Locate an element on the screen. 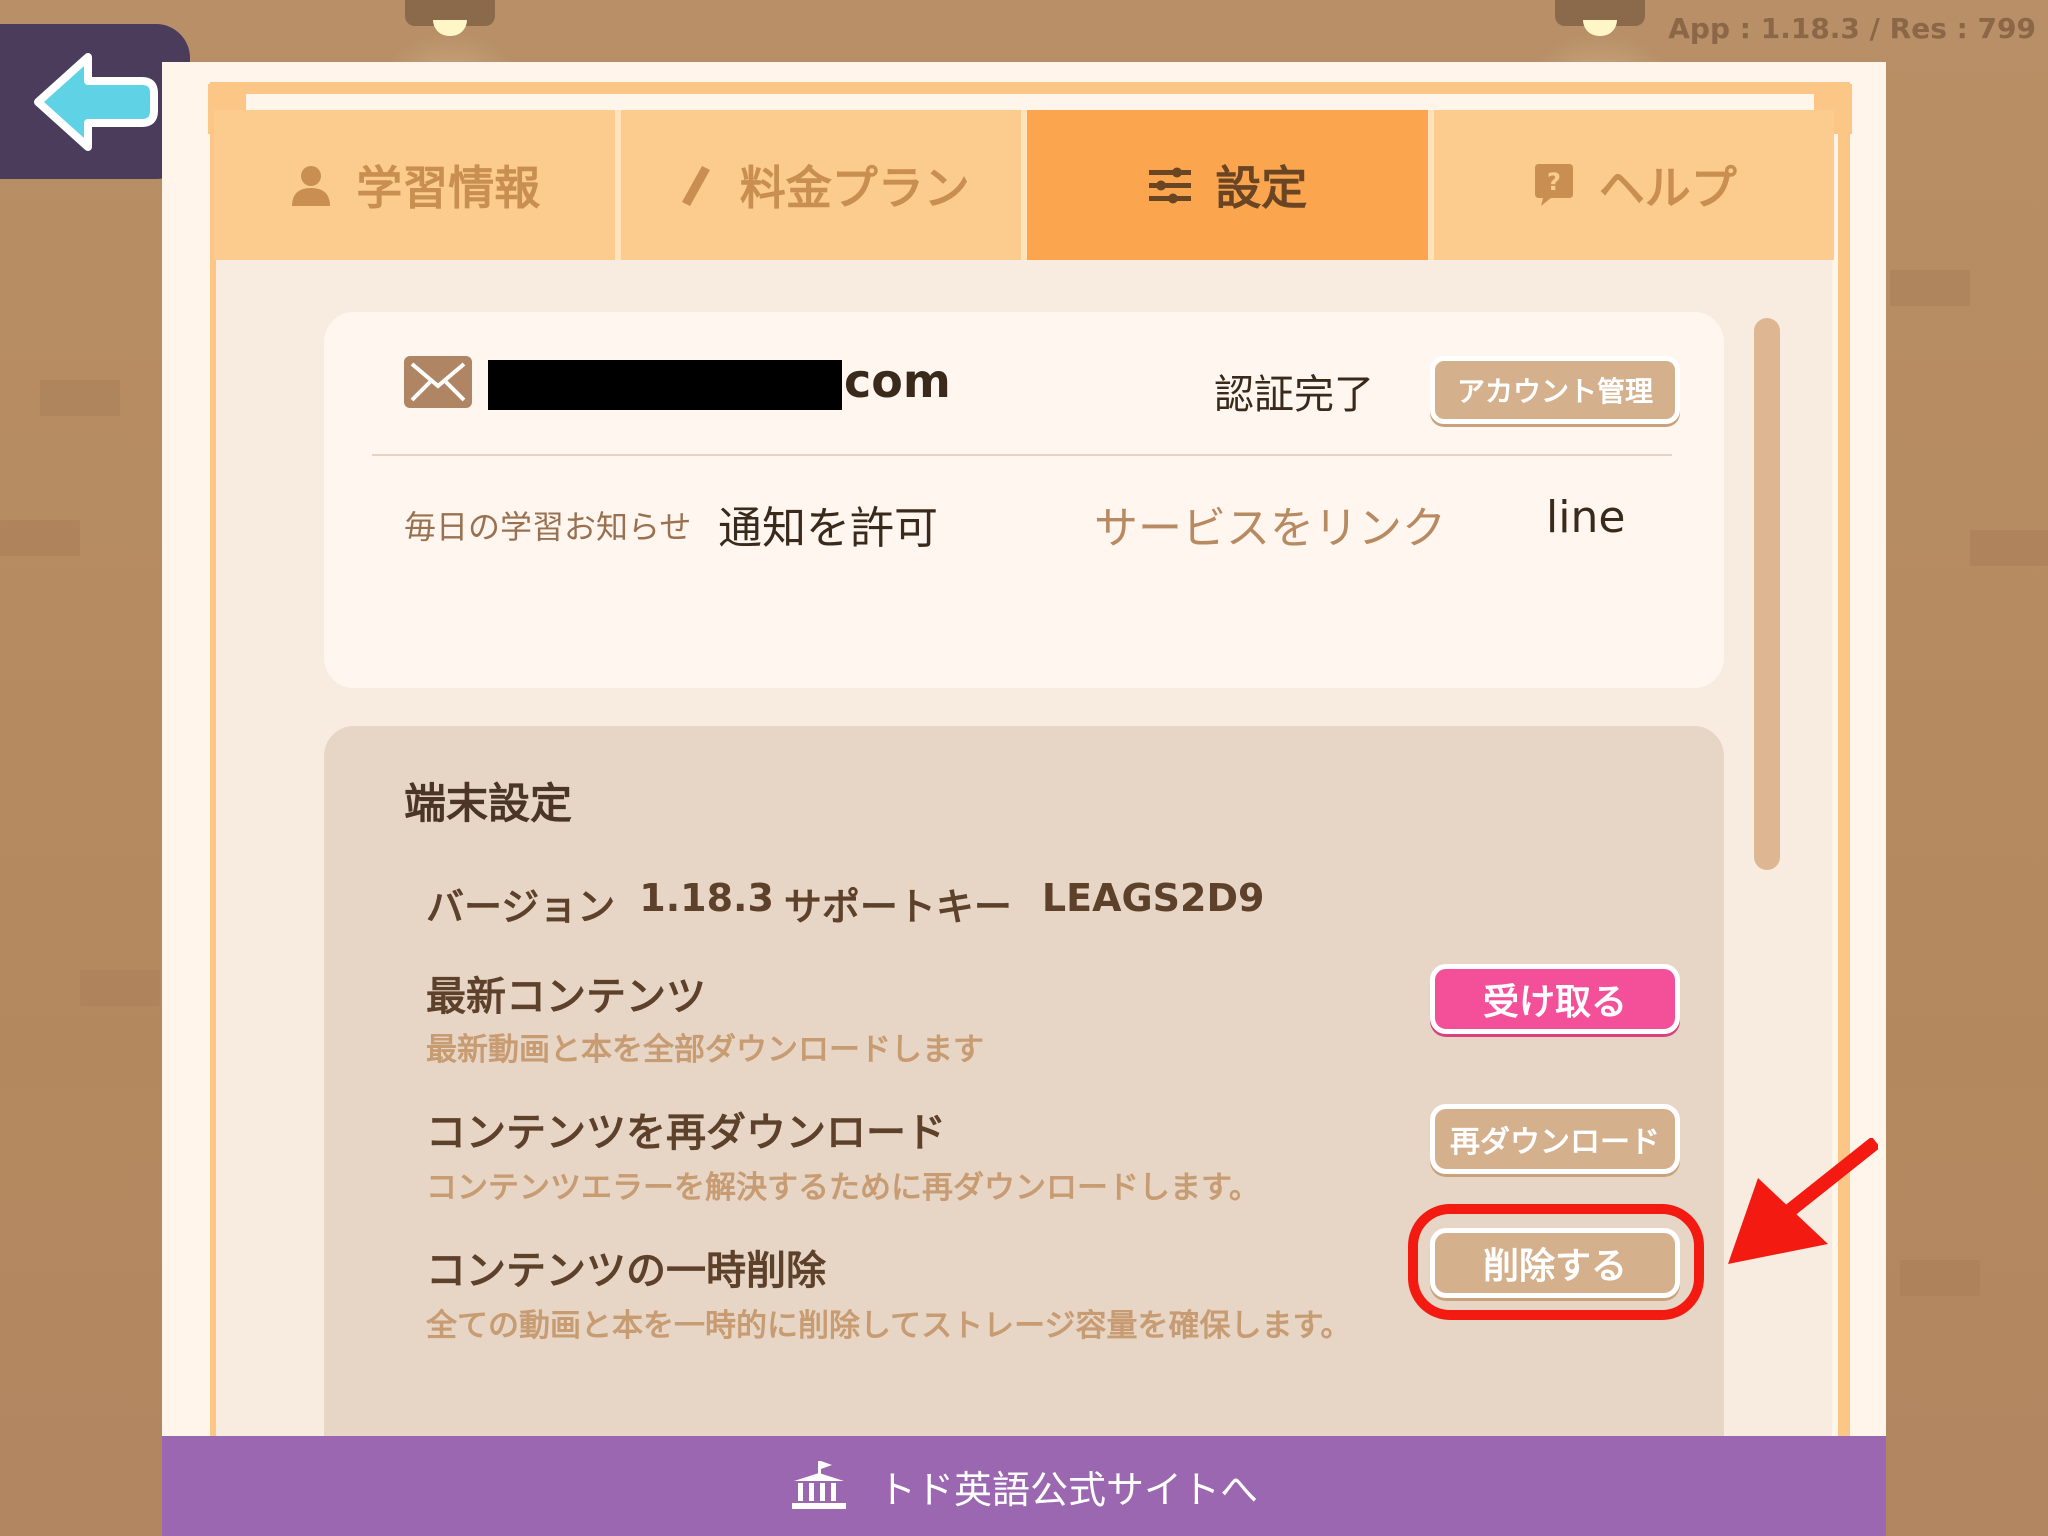 The height and width of the screenshot is (1536, 2048). version-label: バージョン is located at coordinates (521, 907).